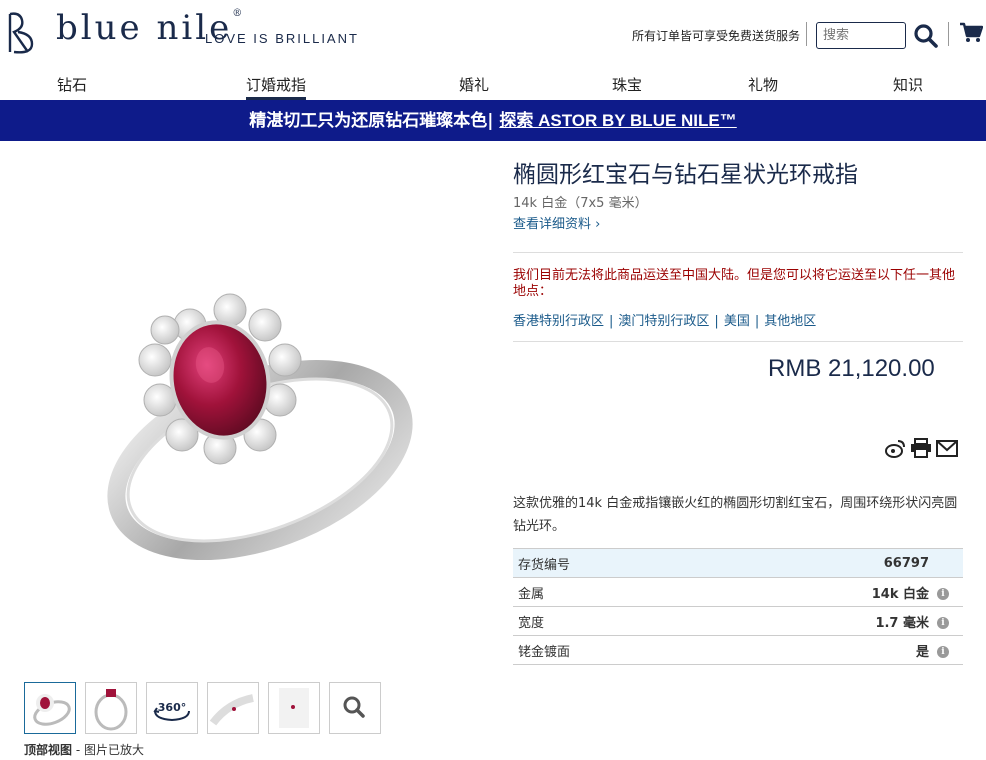 This screenshot has width=986, height=760. What do you see at coordinates (617, 120) in the screenshot?
I see `banner-explore-link: 探索 ASTOR BY BLUE NILE™` at bounding box center [617, 120].